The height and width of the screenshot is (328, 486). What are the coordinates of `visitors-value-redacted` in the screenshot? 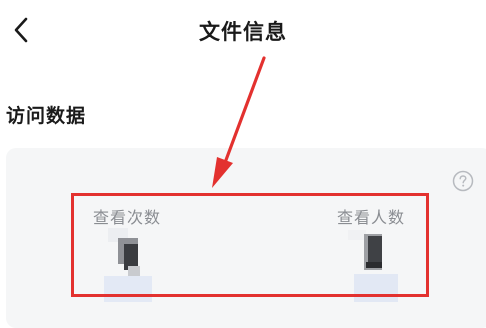 It's located at (373, 266).